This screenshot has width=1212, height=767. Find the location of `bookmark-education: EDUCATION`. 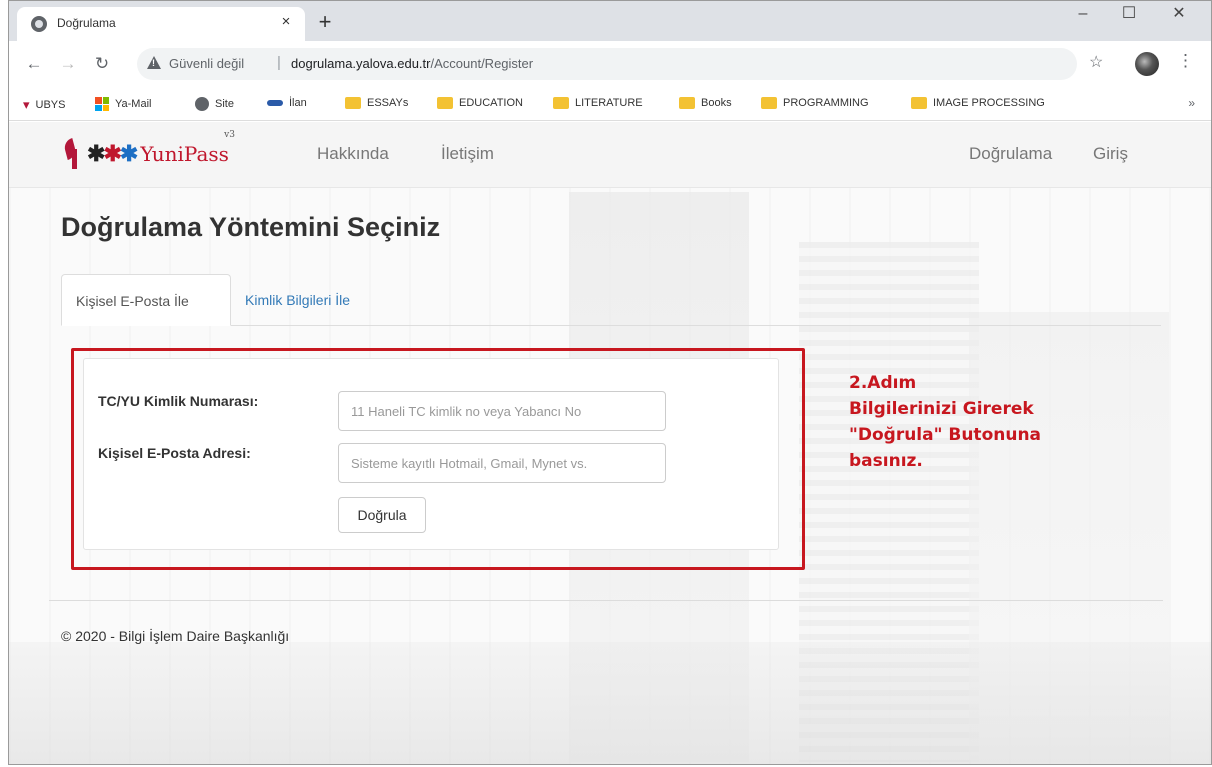

bookmark-education: EDUCATION is located at coordinates (480, 103).